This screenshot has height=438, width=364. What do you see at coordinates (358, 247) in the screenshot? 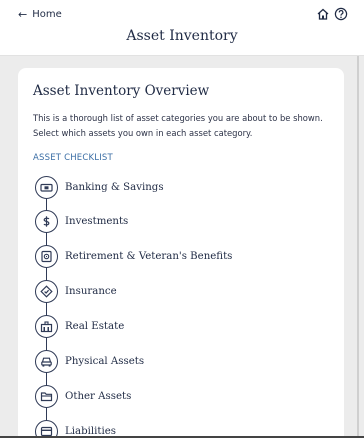
I see `scrollbar` at bounding box center [358, 247].